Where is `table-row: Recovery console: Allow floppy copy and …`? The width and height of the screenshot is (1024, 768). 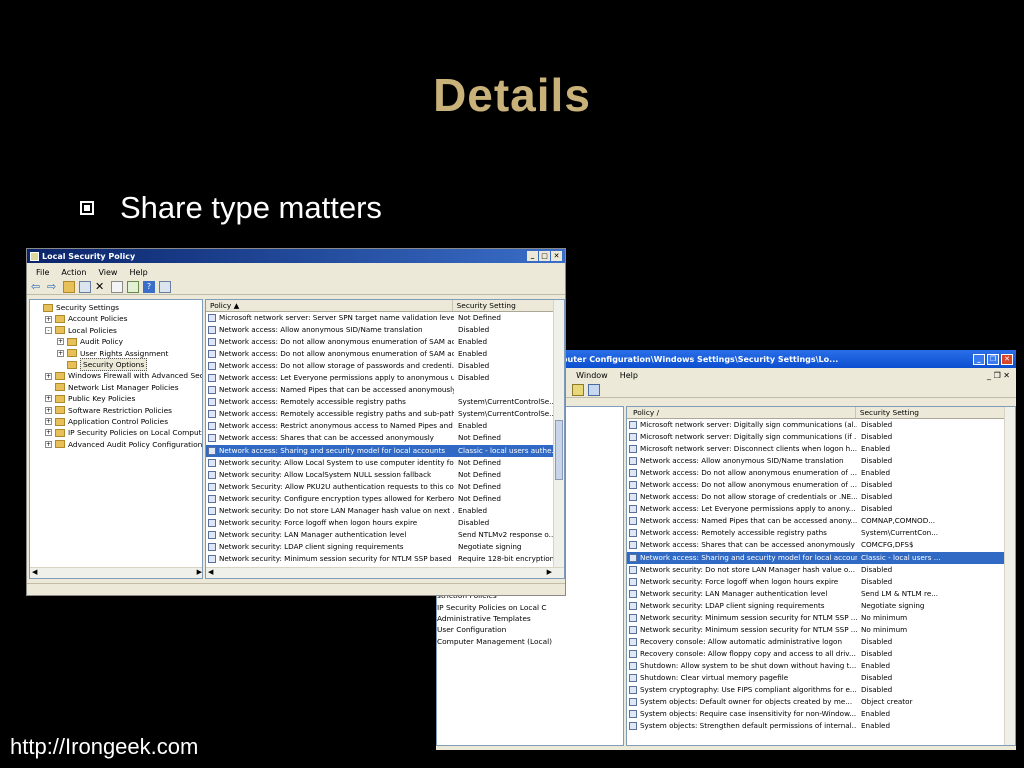
table-row: Recovery console: Allow floppy copy and … is located at coordinates (821, 654).